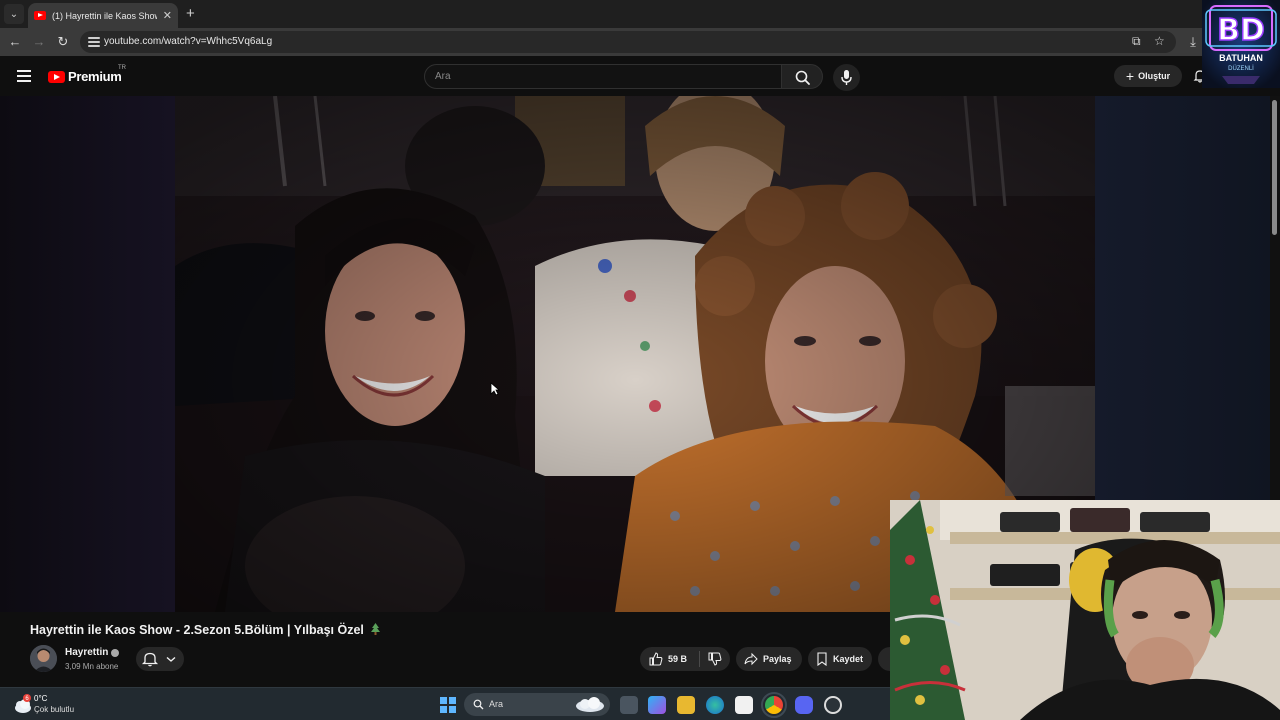  I want to click on streamer-webcam, so click(1085, 610).